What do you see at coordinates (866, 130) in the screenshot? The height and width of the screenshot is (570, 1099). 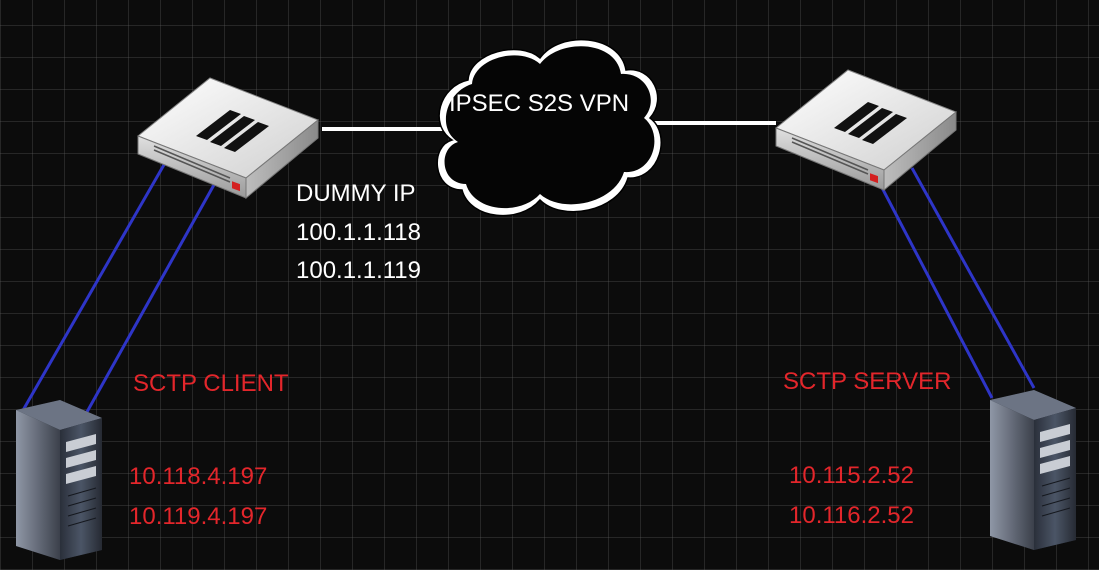 I see `firewall-icon-right` at bounding box center [866, 130].